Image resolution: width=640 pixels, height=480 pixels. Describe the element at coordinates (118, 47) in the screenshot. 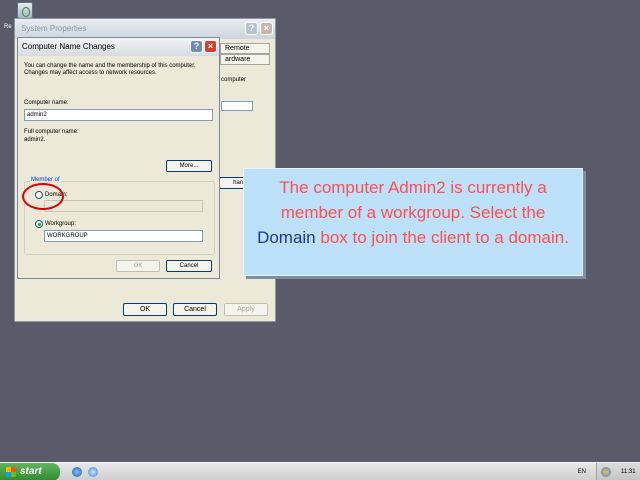

I see `dialog-titlebar: Computer Name Changes ? ×` at that location.